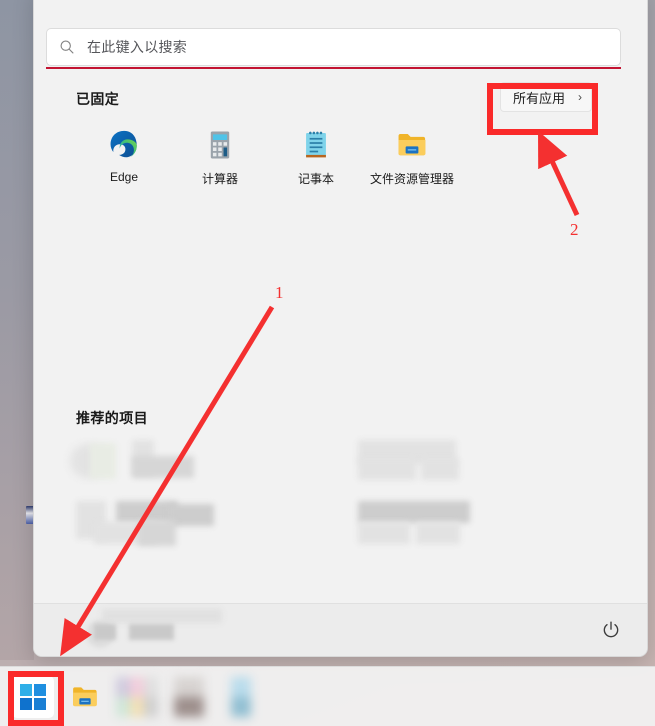 Image resolution: width=655 pixels, height=726 pixels. What do you see at coordinates (580, 97) in the screenshot?
I see `chevron-right-icon: ›` at bounding box center [580, 97].